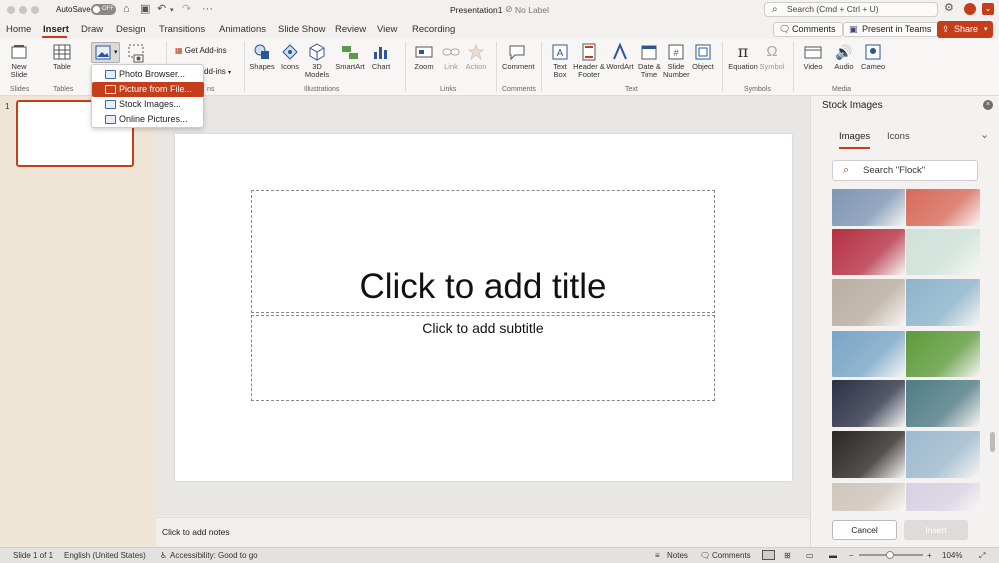 The height and width of the screenshot is (563, 999). I want to click on notes-pane: Click to add notes, so click(483, 532).